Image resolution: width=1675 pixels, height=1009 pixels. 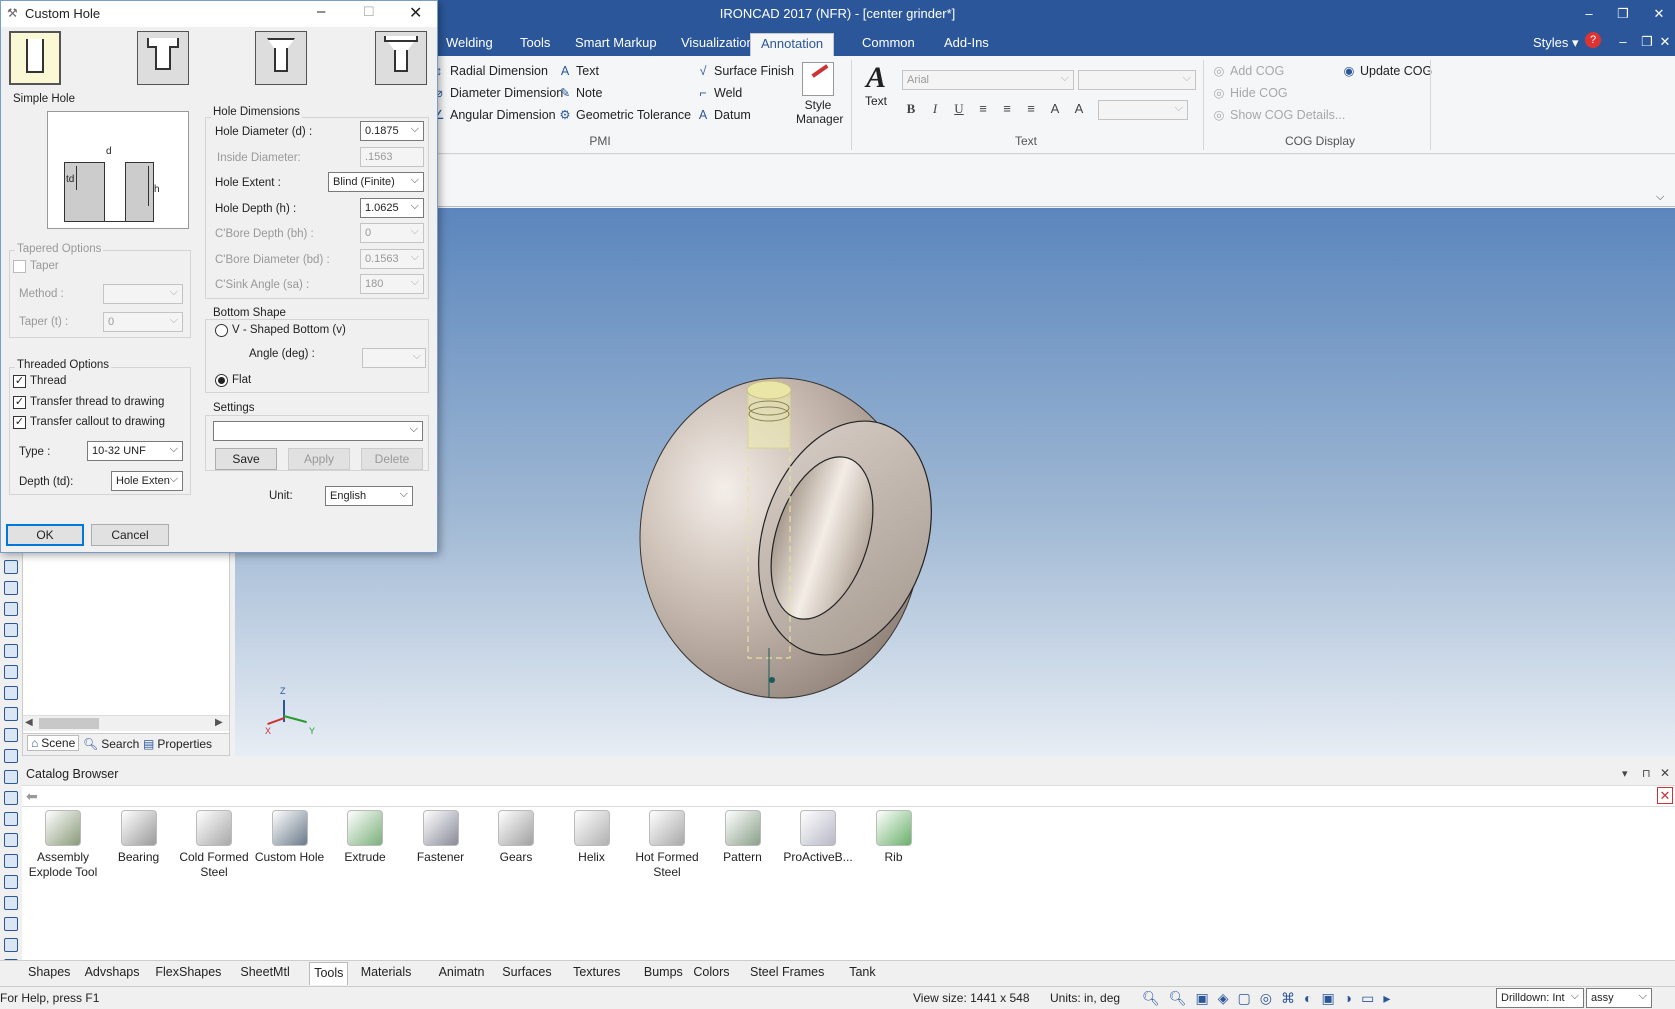 I want to click on catalog-item-fastener: Fastener, so click(x=441, y=837).